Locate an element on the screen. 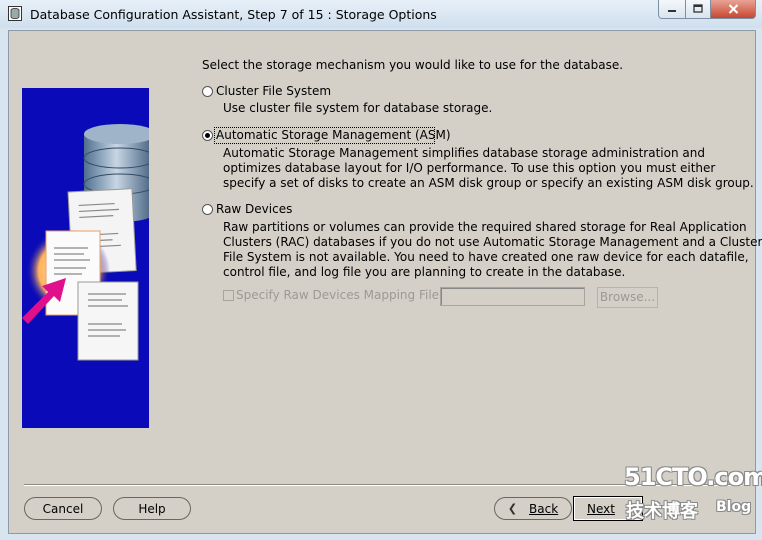 The width and height of the screenshot is (762, 540). minimize-button is located at coordinates (672, 9).